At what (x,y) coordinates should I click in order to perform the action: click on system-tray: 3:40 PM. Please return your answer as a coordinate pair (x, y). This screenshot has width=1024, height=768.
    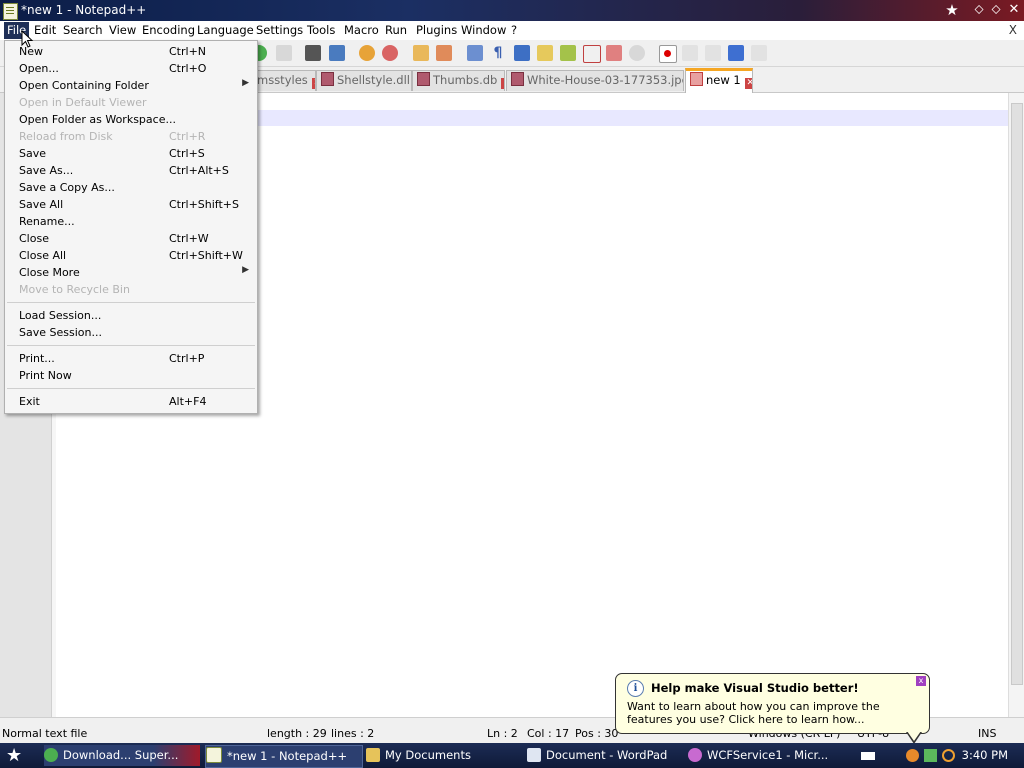
    Looking at the image, I should click on (942, 755).